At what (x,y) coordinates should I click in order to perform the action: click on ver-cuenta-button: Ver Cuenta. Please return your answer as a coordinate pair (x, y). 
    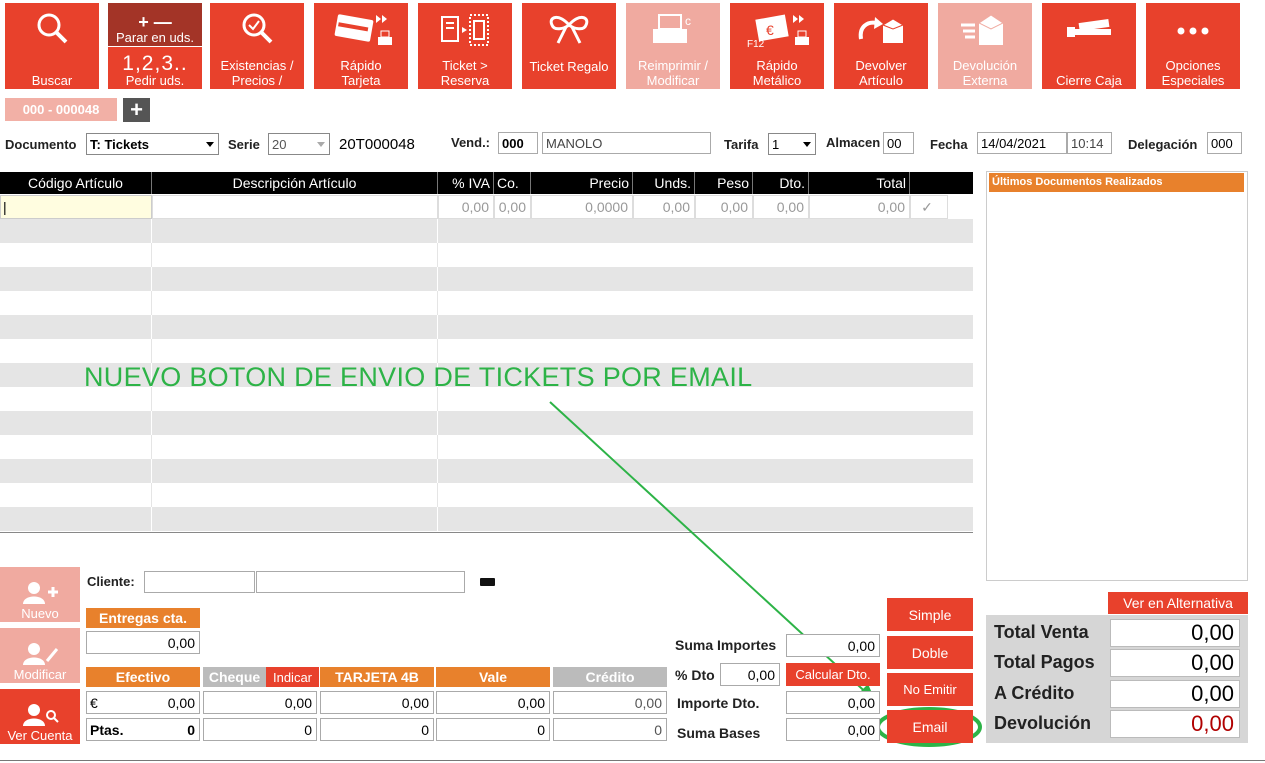
    Looking at the image, I should click on (40, 716).